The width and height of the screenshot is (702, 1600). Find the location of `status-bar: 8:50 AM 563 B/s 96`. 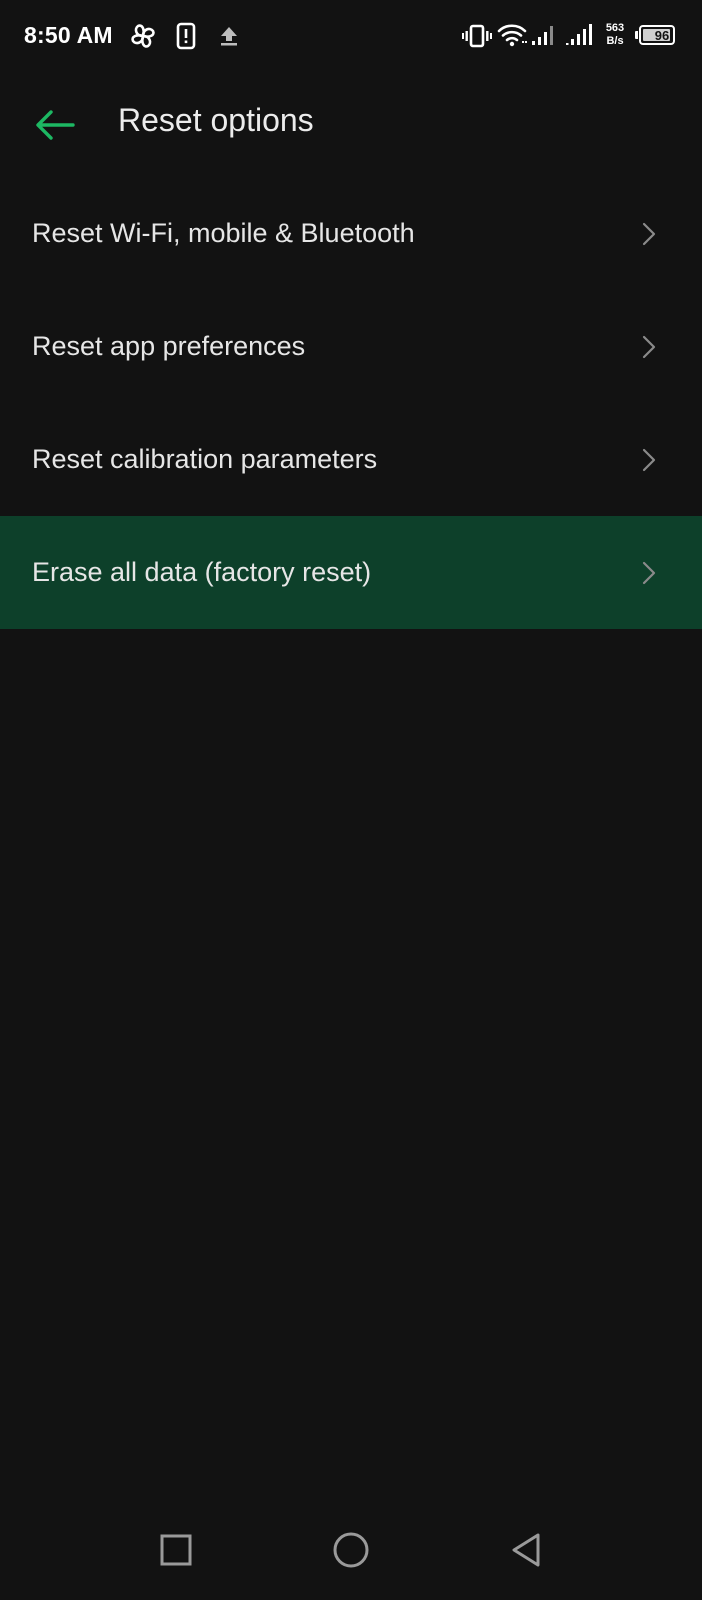

status-bar: 8:50 AM 563 B/s 96 is located at coordinates (351, 36).